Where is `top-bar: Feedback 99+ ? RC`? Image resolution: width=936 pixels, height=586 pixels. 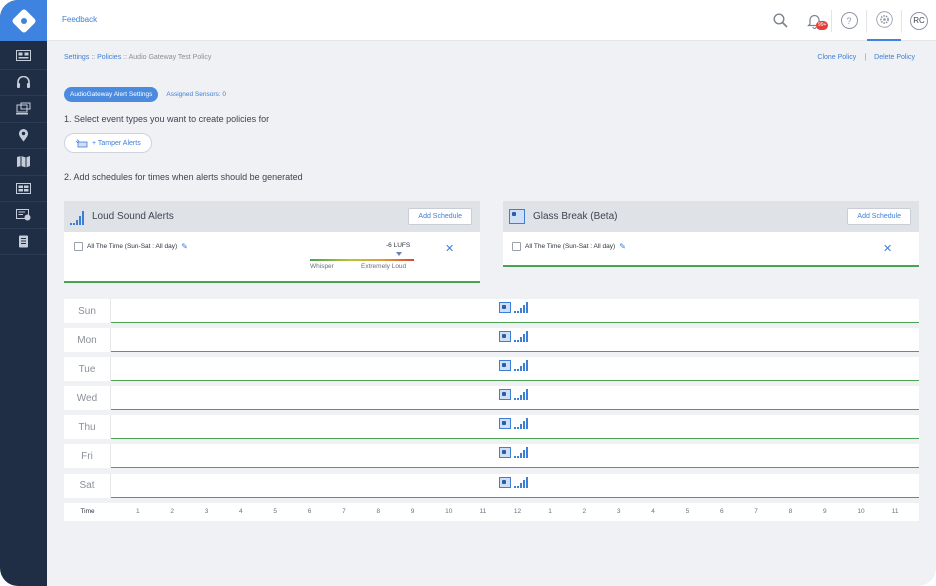 top-bar: Feedback 99+ ? RC is located at coordinates (491, 20).